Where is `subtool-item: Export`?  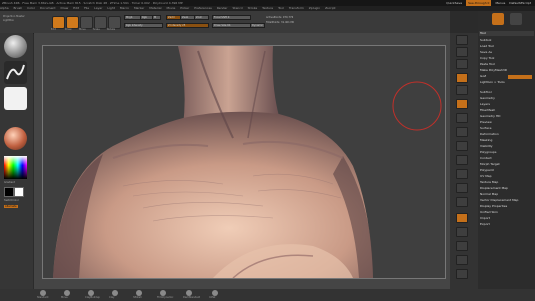 subtool-item: Export is located at coordinates (485, 224).